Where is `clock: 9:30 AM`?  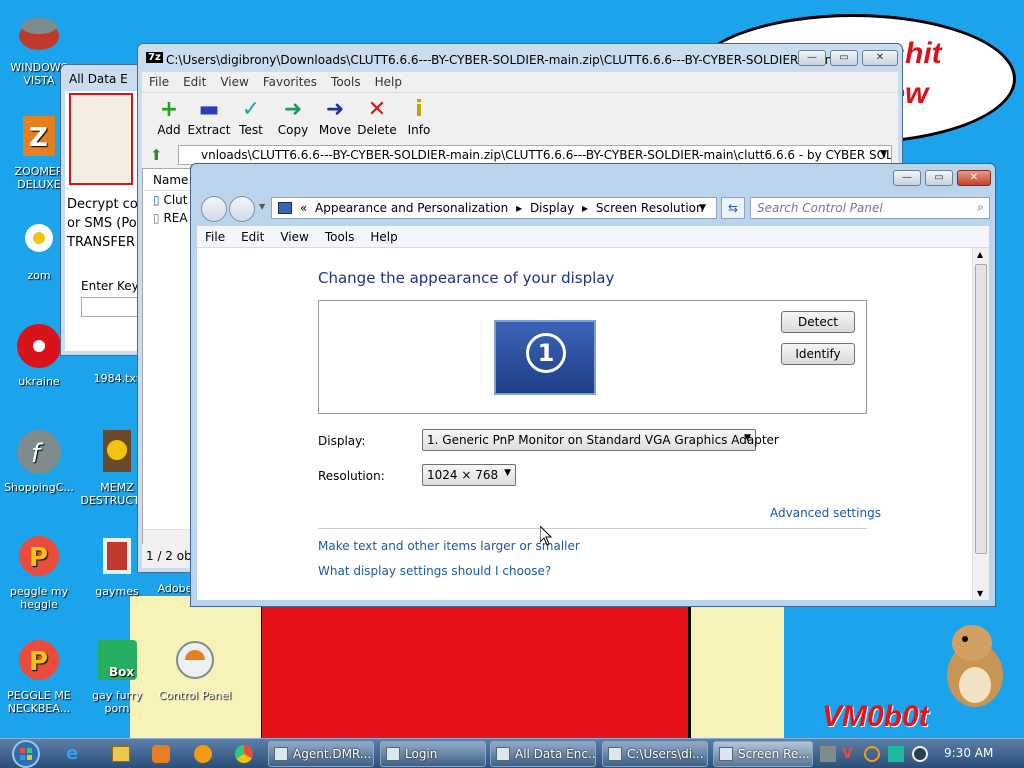
clock: 9:30 AM is located at coordinates (968, 753).